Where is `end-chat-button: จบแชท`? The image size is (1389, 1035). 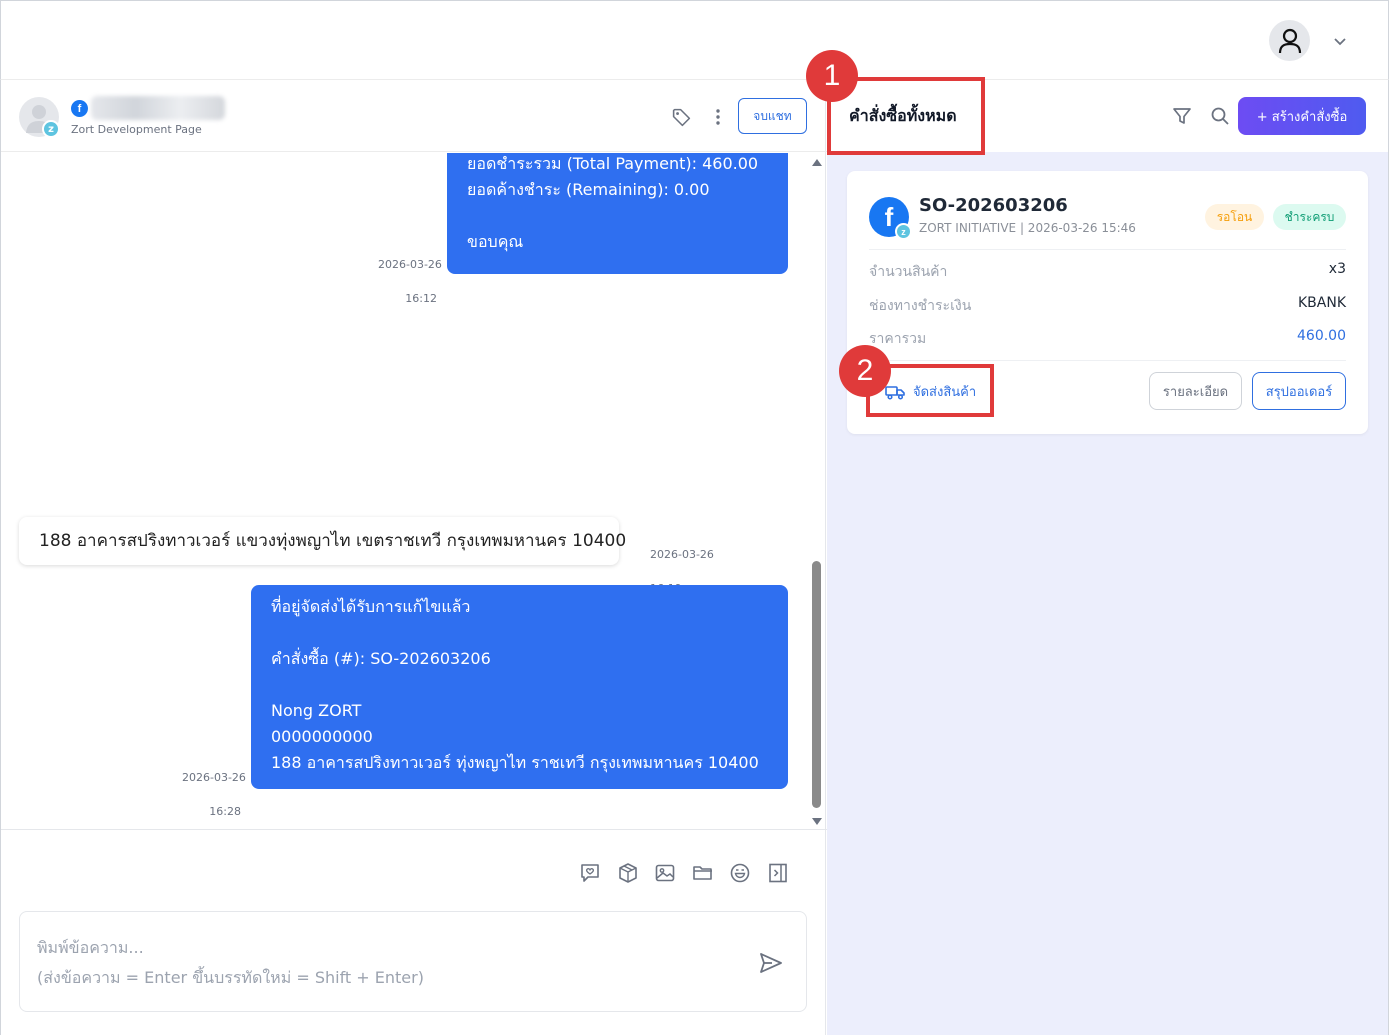 end-chat-button: จบแชท is located at coordinates (772, 116).